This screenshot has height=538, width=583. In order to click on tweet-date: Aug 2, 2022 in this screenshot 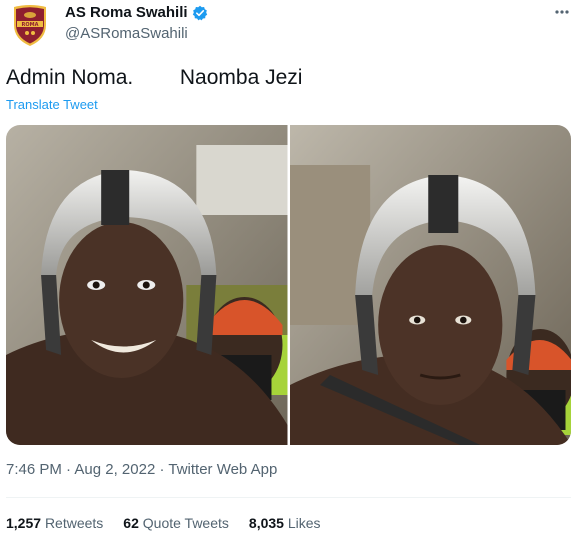, I will do `click(115, 469)`.